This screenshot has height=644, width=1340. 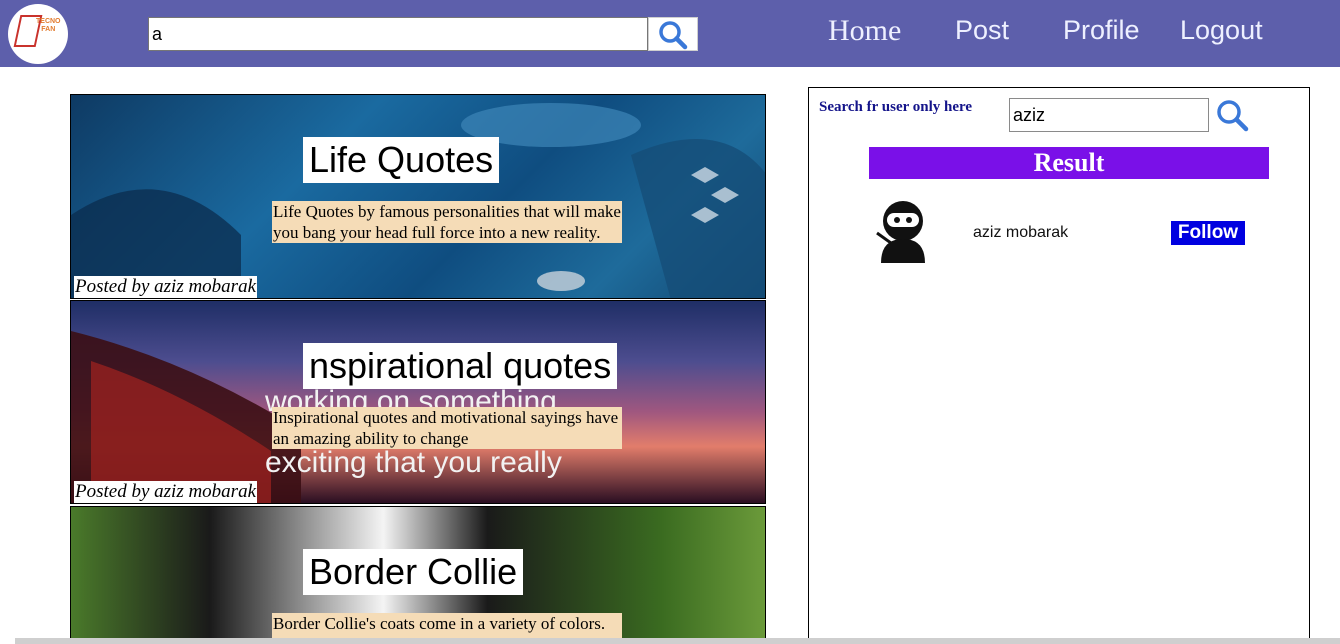 I want to click on post-image-caption: exciting that you really, so click(x=413, y=462).